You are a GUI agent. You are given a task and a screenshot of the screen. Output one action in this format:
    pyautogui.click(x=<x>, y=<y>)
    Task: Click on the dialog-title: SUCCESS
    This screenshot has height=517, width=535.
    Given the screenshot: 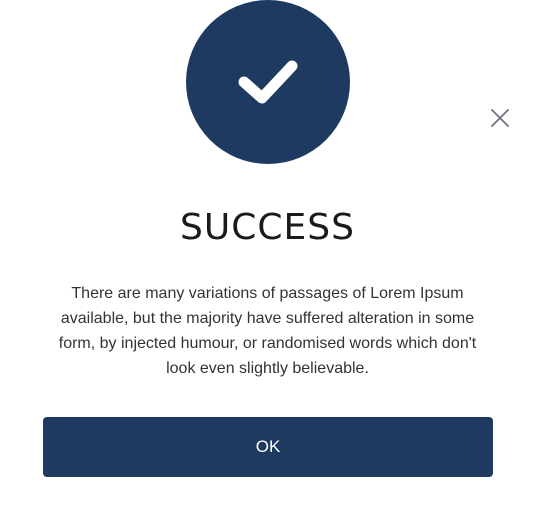 What is the action you would take?
    pyautogui.click(x=267, y=227)
    